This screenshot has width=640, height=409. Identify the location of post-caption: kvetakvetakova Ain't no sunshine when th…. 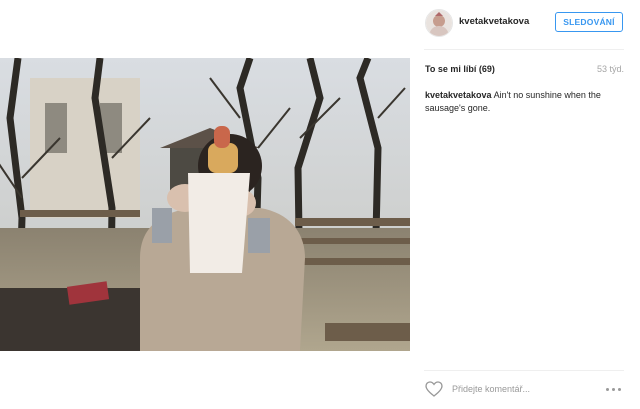
(525, 101).